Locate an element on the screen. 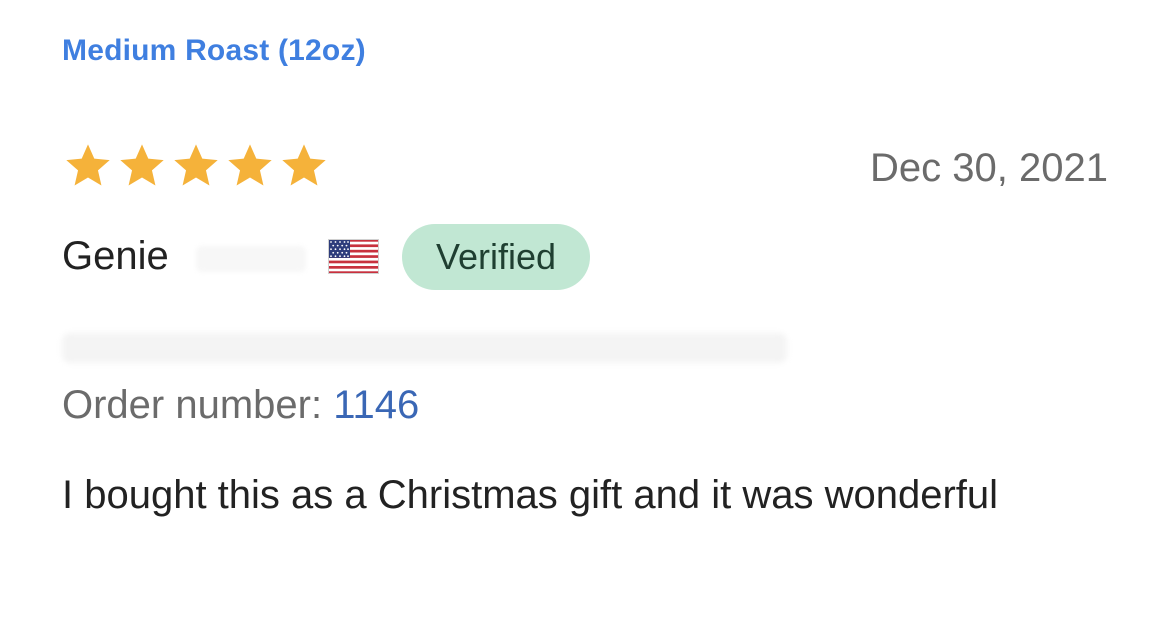  star-rating is located at coordinates (196, 166).